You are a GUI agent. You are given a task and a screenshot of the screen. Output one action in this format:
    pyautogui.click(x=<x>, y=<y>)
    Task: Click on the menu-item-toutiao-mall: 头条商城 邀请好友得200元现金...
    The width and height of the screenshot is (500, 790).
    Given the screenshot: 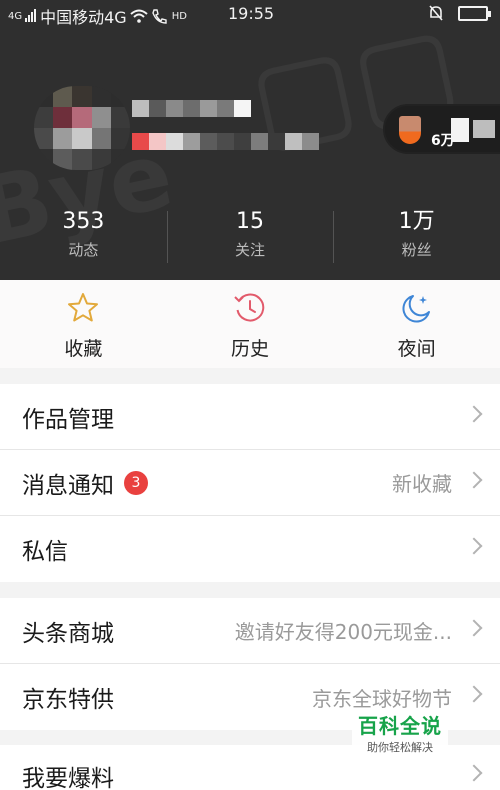 What is the action you would take?
    pyautogui.click(x=250, y=631)
    